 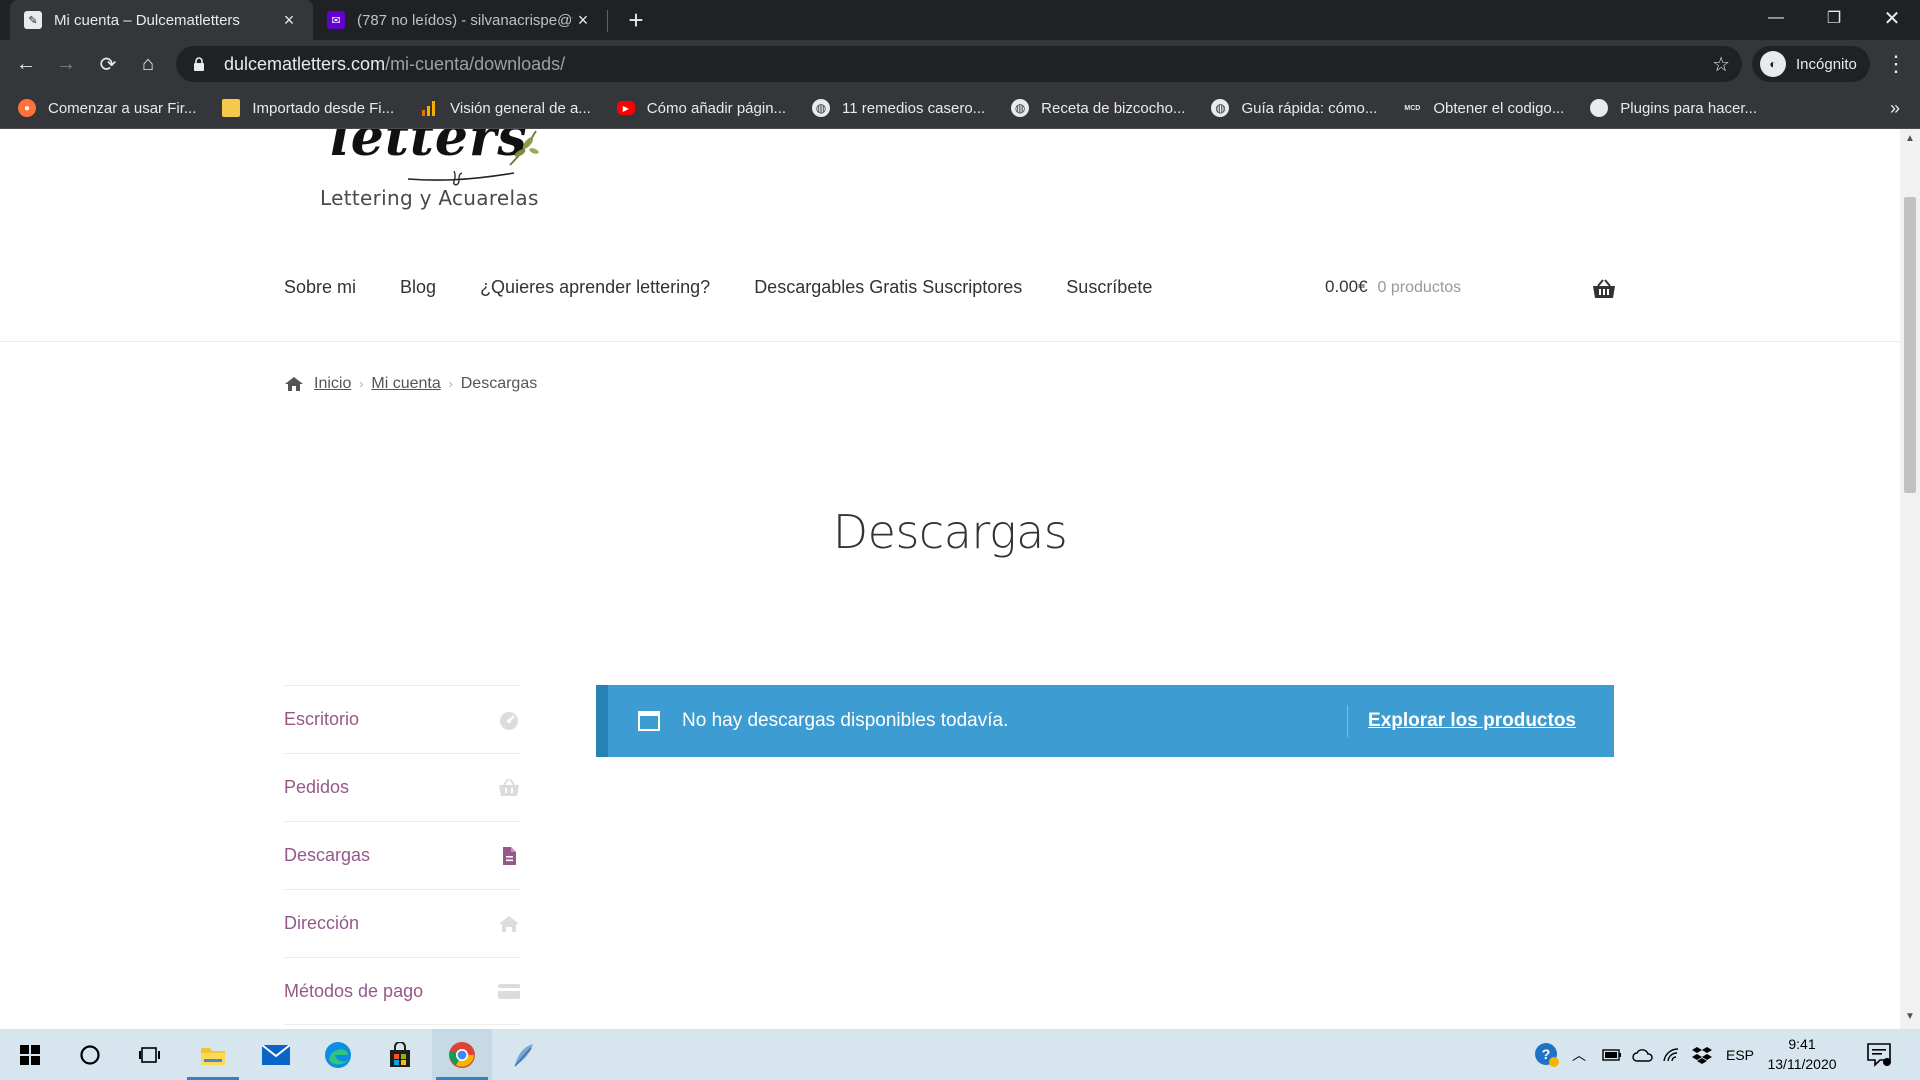 I want to click on nav-descargables: Descargables Gratis Suscriptores, so click(x=888, y=287).